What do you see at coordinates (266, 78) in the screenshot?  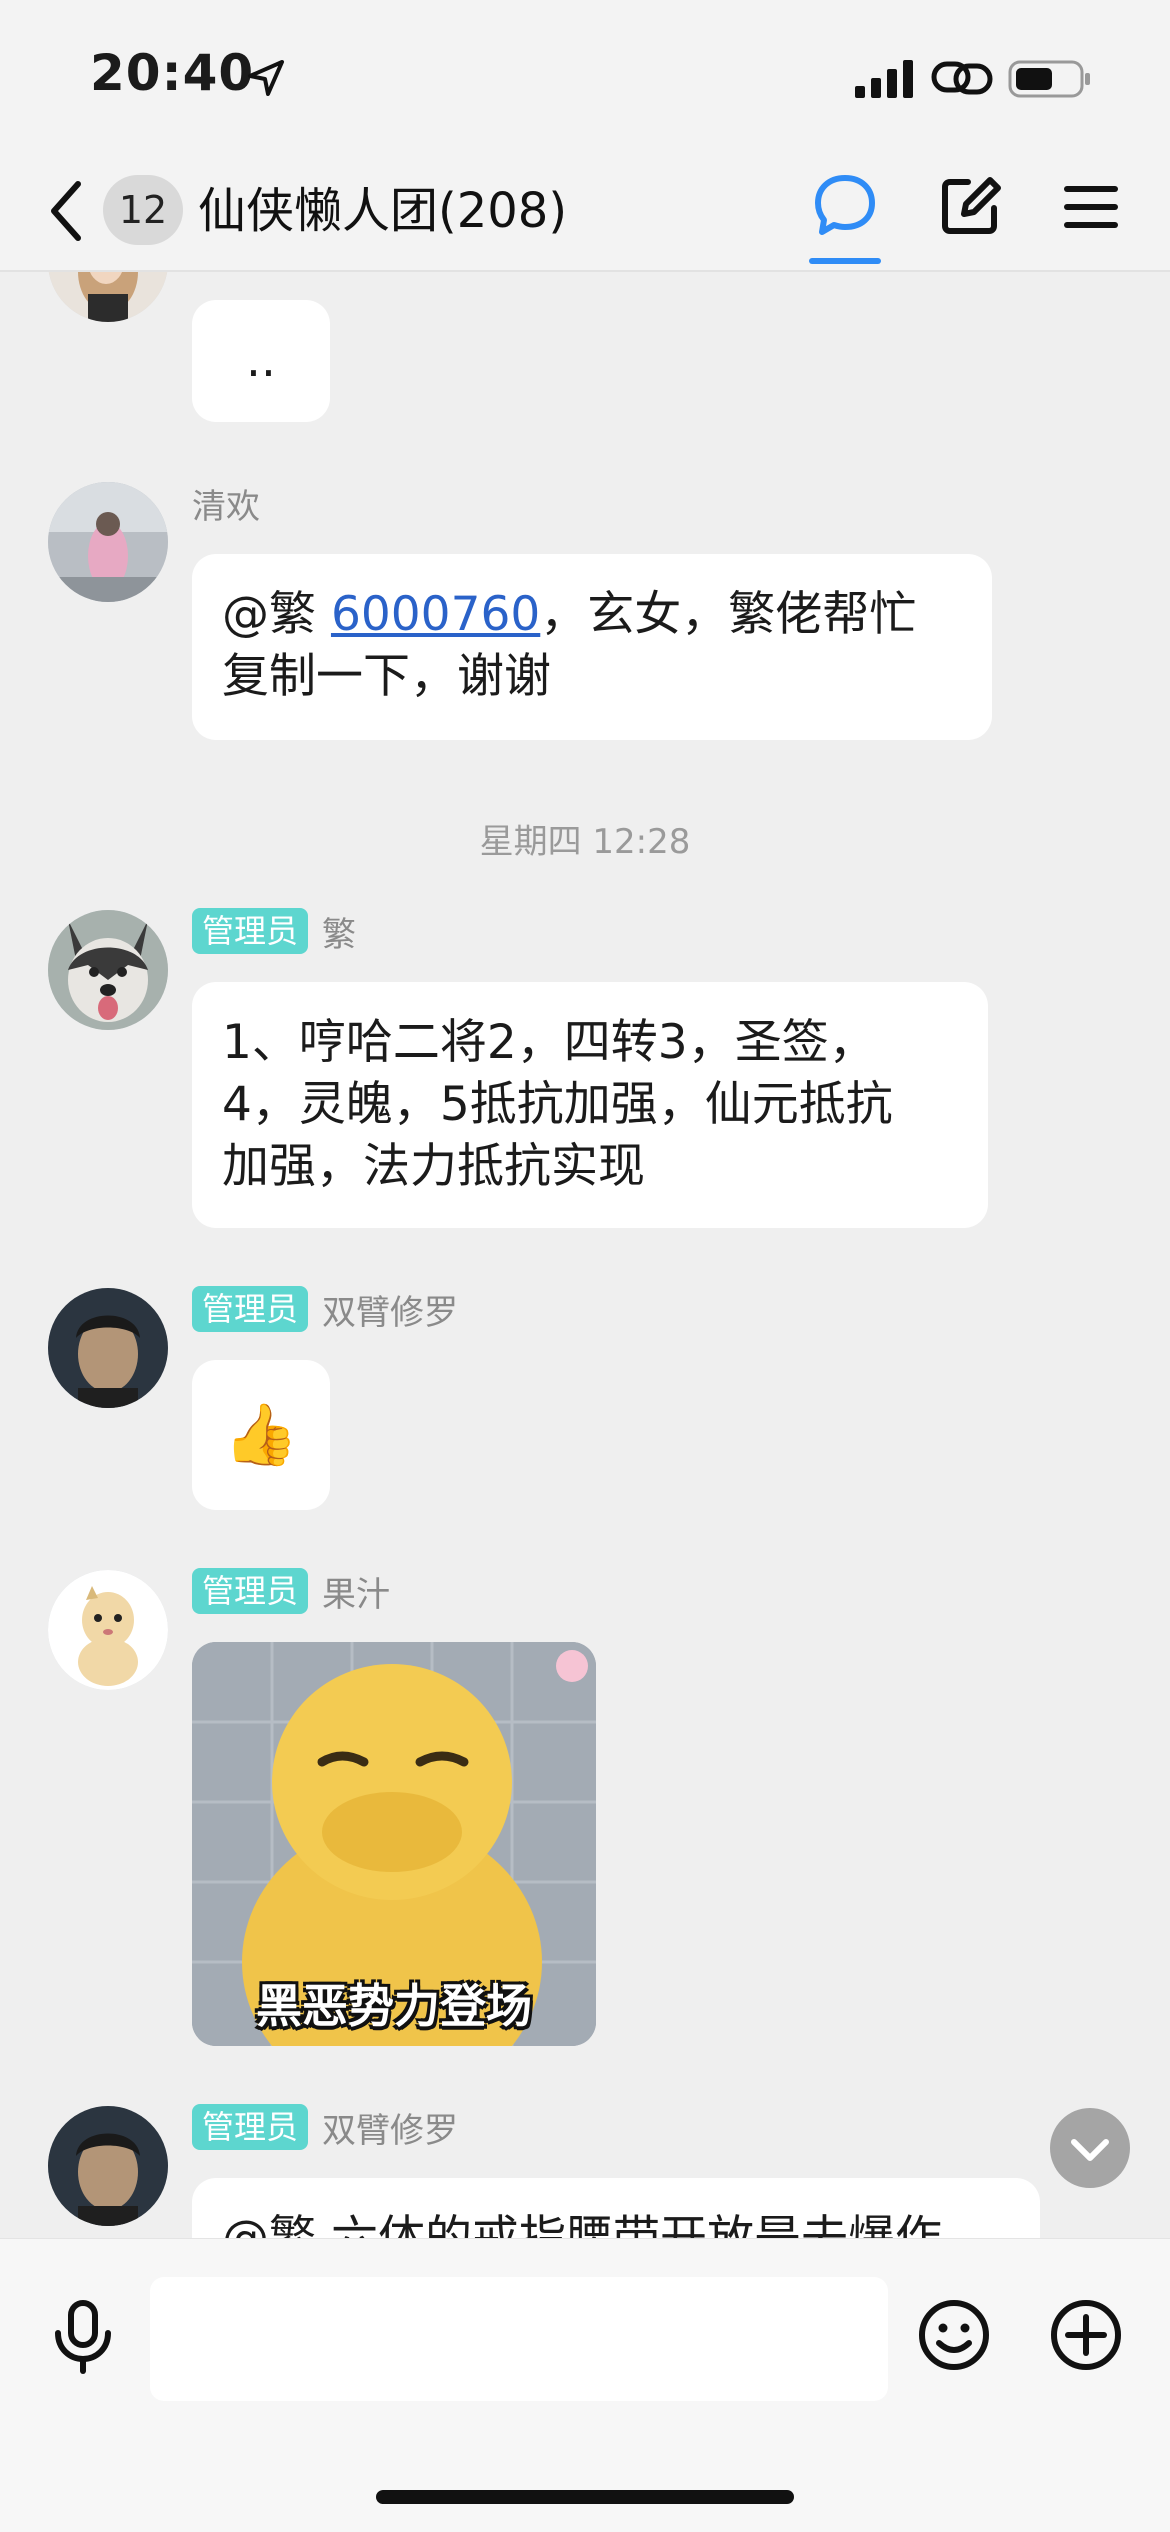 I see `location-arrow-icon` at bounding box center [266, 78].